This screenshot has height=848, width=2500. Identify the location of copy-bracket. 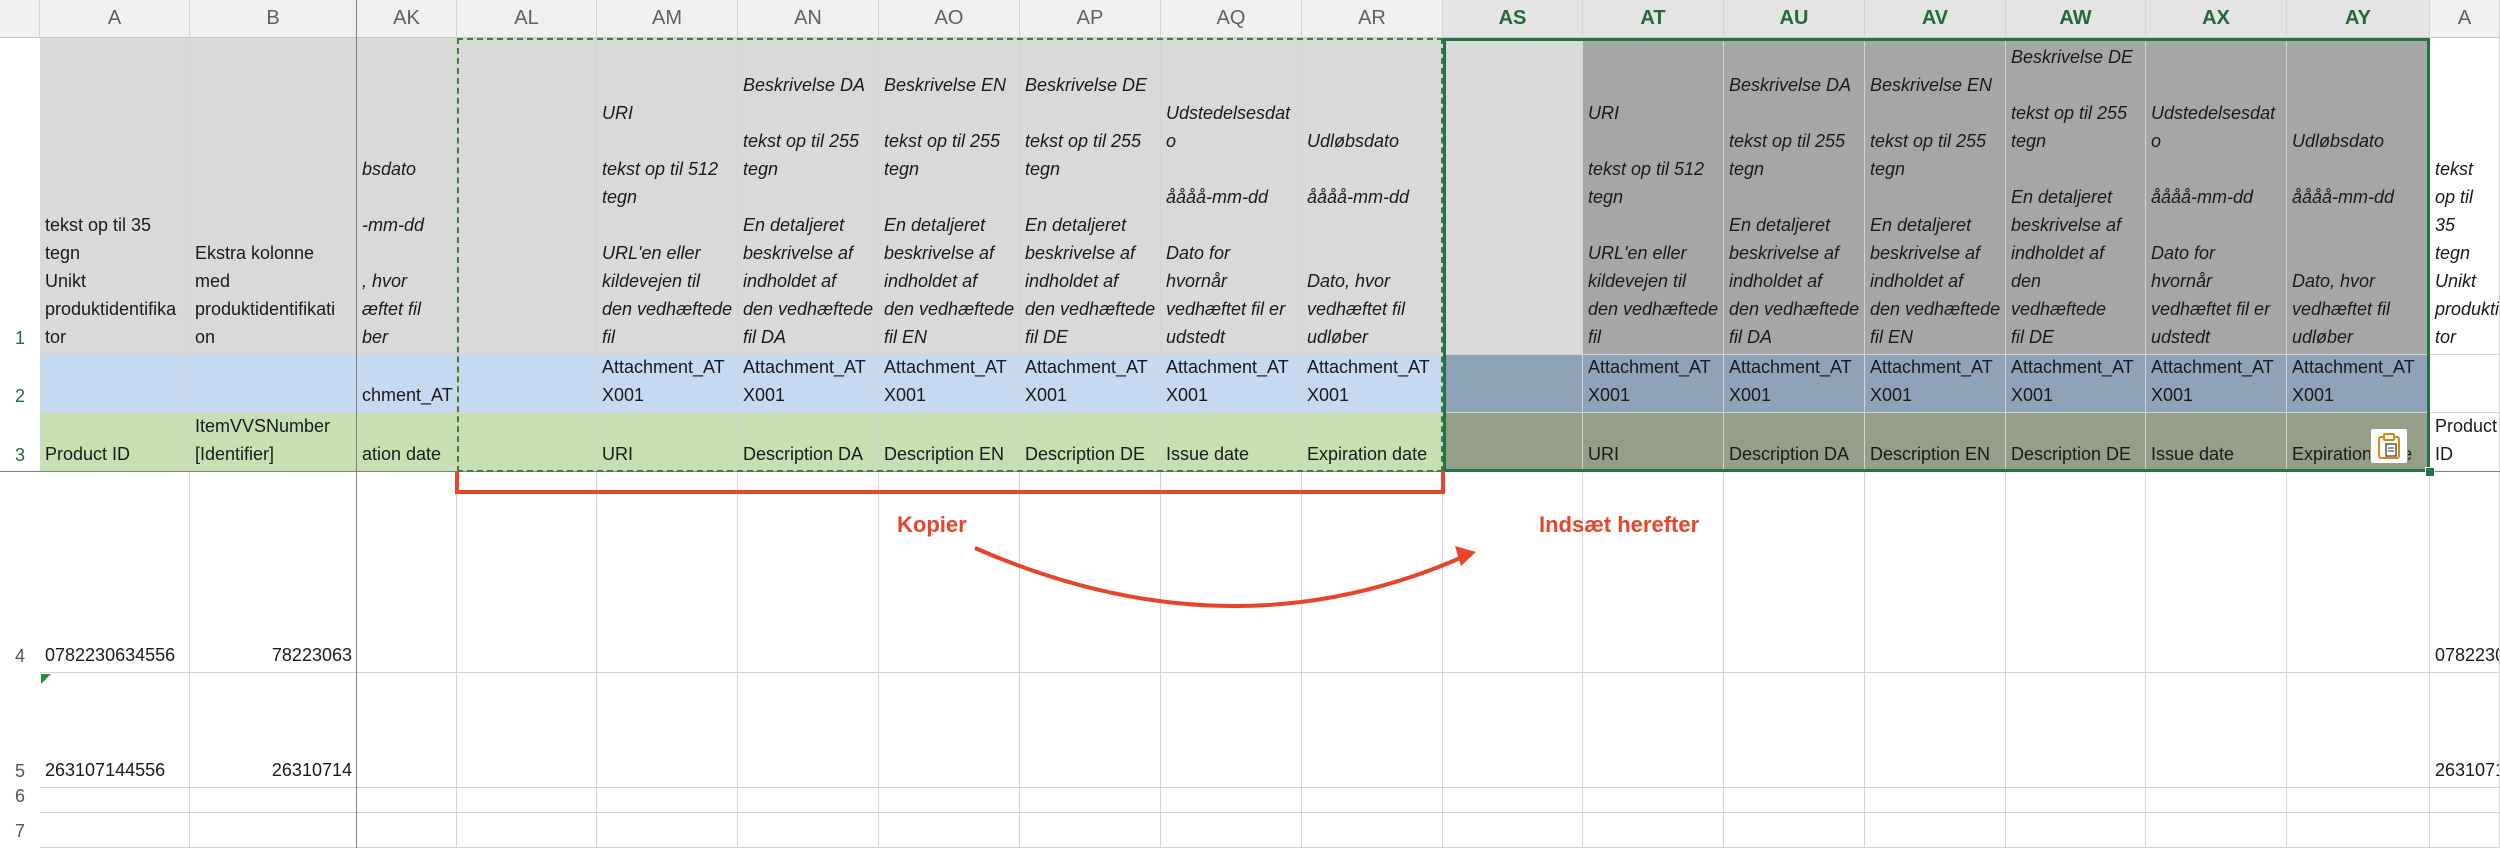
(950, 482).